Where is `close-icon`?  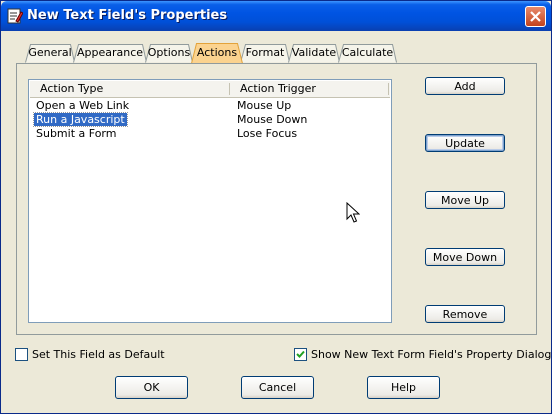 close-icon is located at coordinates (535, 16).